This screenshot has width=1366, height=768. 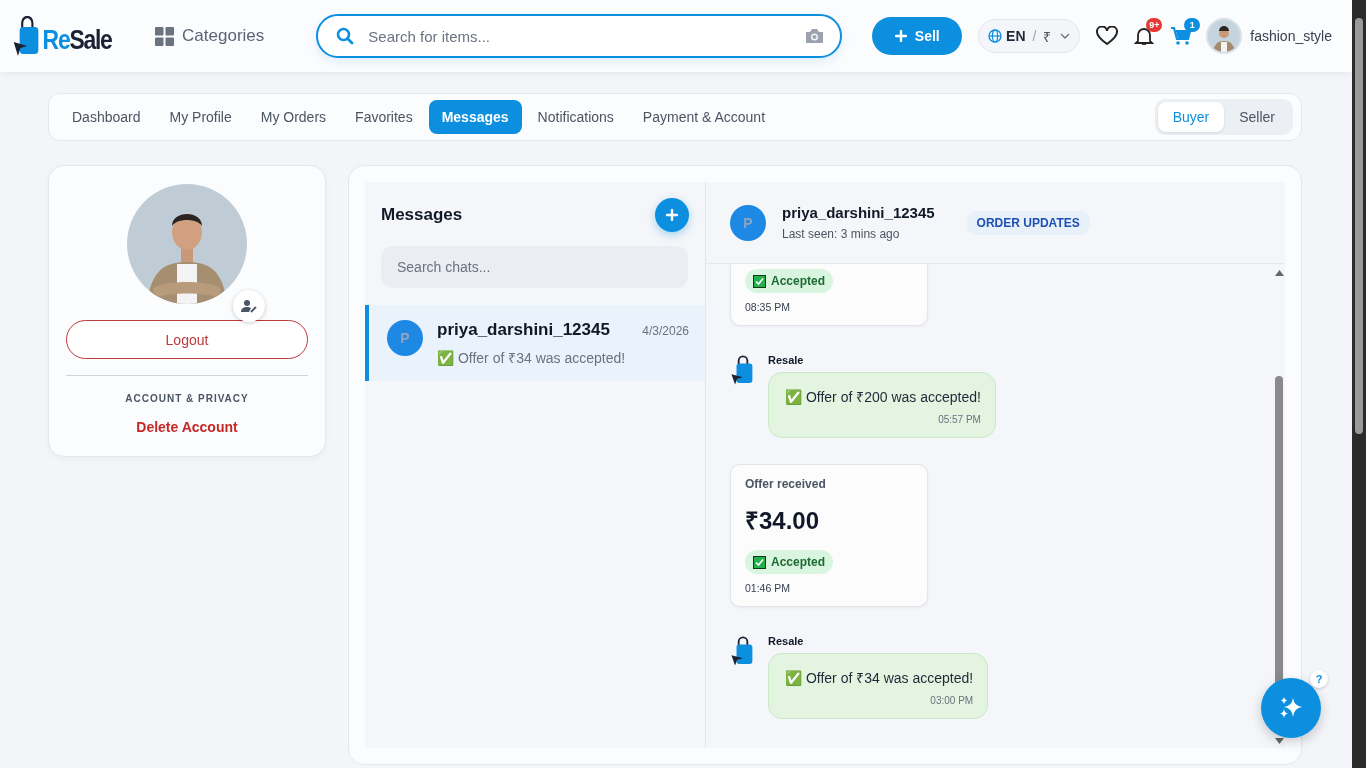 I want to click on language-currency-selector: EN / ₹, so click(x=1029, y=36).